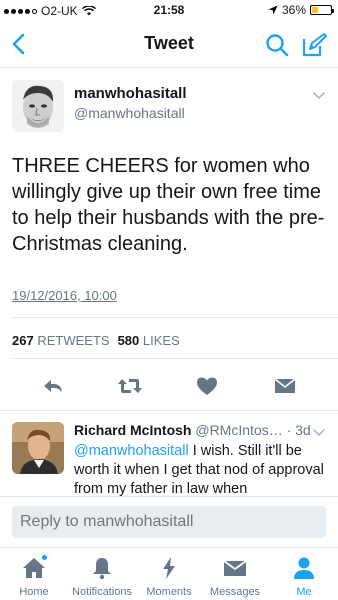 The image size is (338, 600). Describe the element at coordinates (161, 340) in the screenshot. I see `likes-label: LIKES` at that location.